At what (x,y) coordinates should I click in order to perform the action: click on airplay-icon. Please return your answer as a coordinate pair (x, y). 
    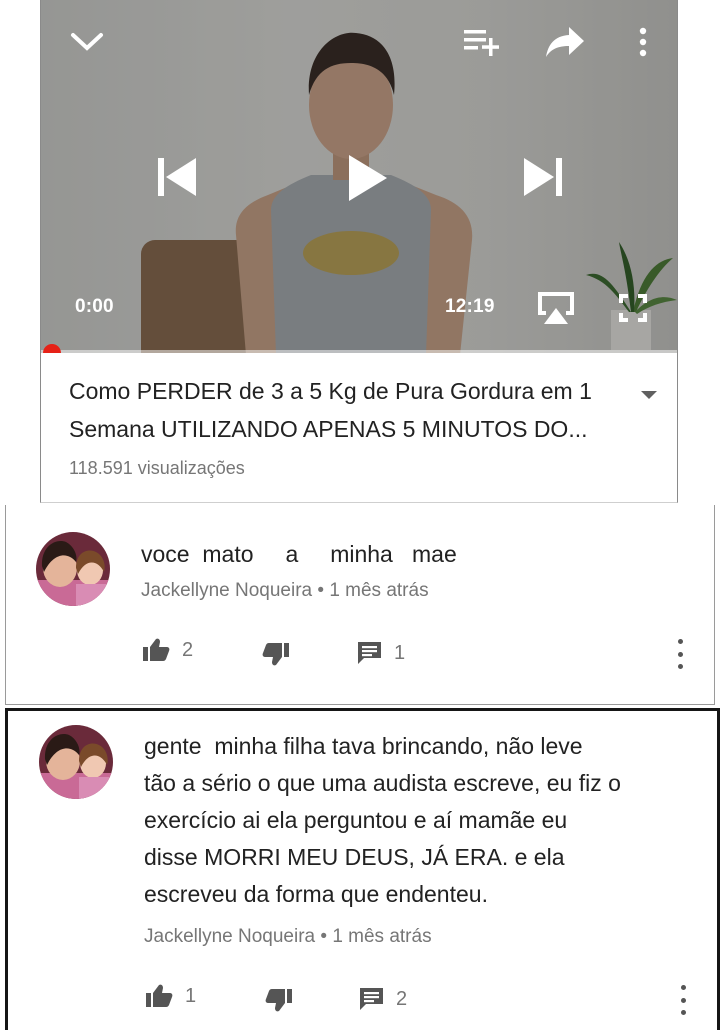
    Looking at the image, I should click on (556, 308).